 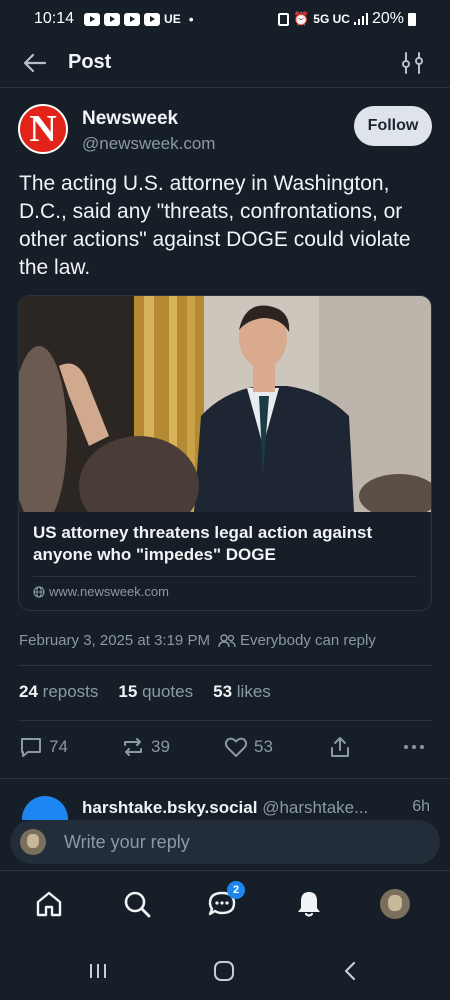 I want to click on system-navigation, so click(x=225, y=971).